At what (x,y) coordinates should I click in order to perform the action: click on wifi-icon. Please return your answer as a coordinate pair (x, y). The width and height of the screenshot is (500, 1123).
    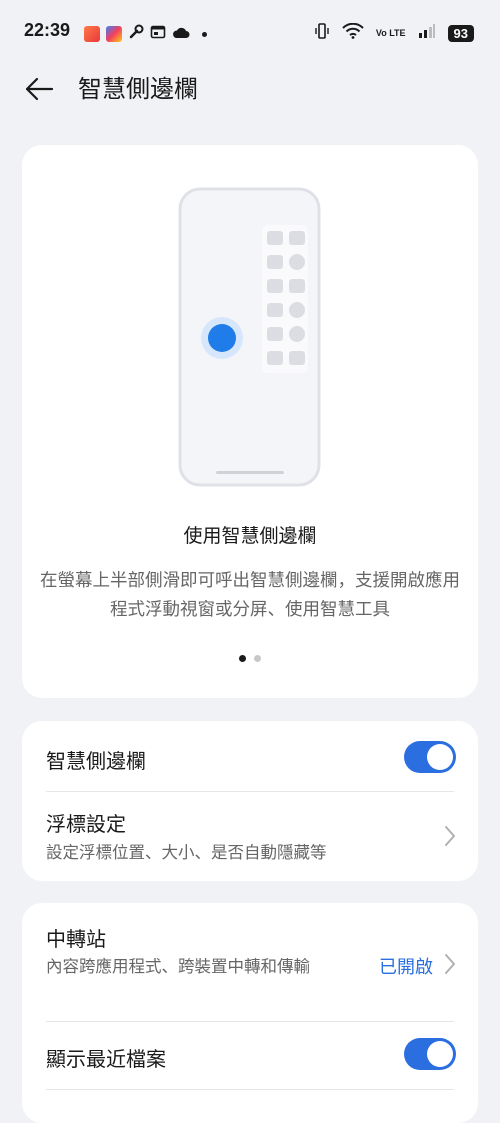
    Looking at the image, I should click on (353, 32).